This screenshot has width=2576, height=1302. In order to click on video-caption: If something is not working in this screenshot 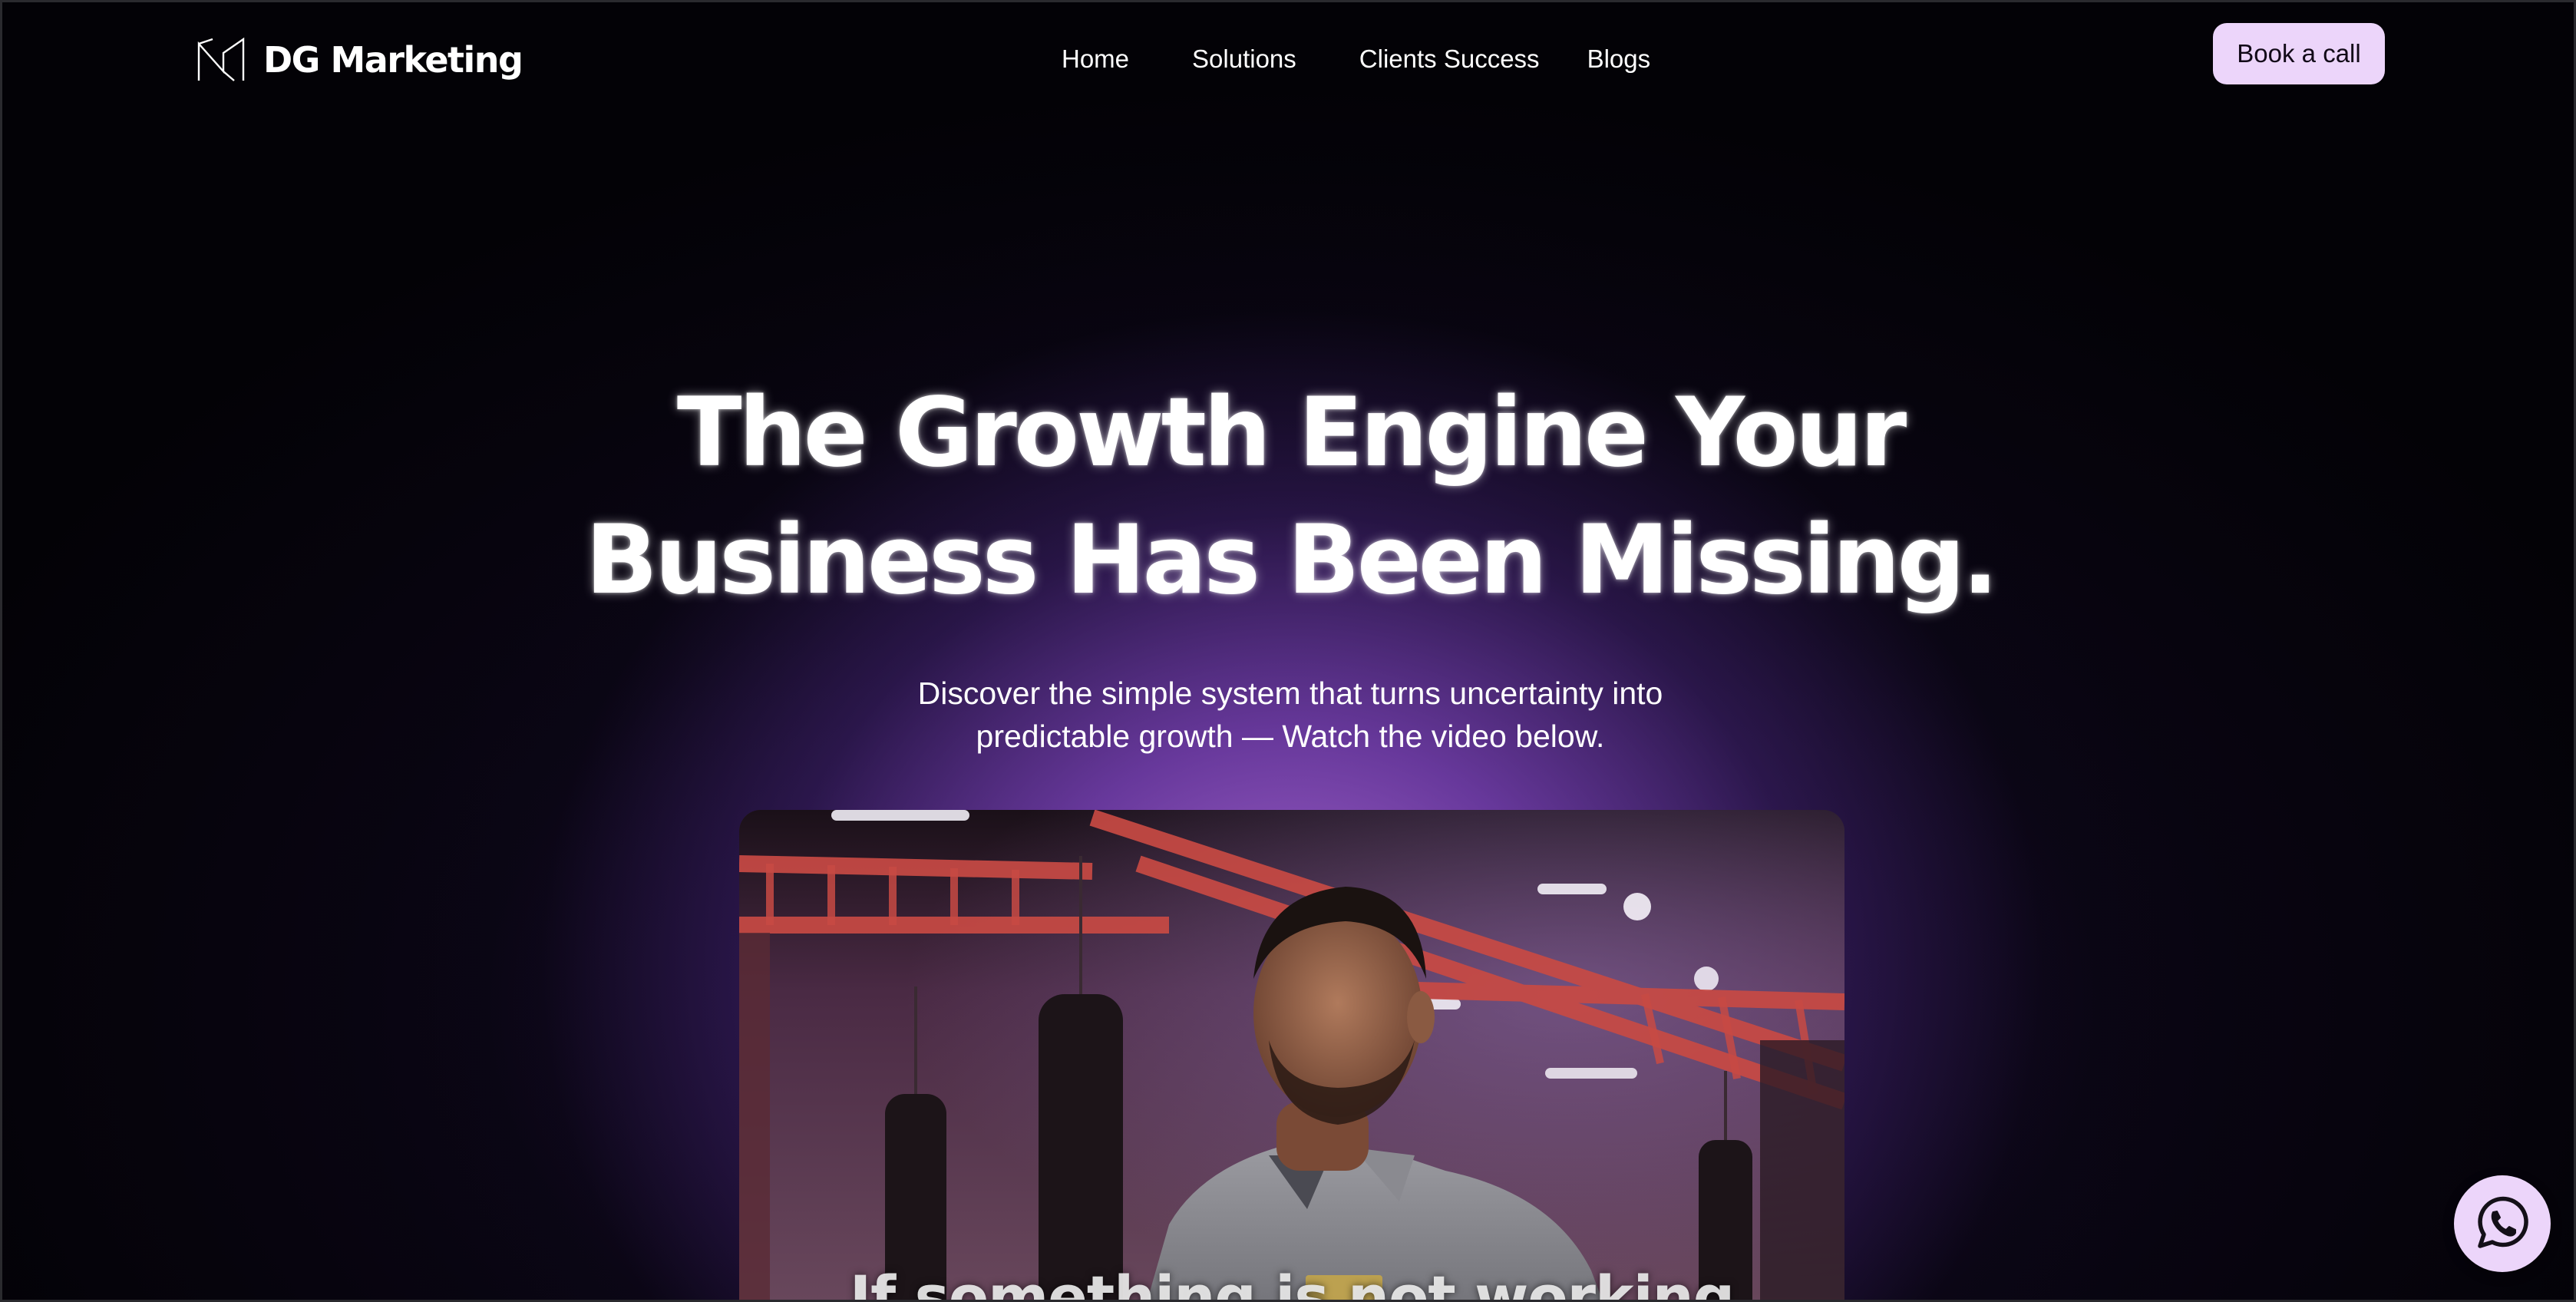, I will do `click(1292, 1282)`.